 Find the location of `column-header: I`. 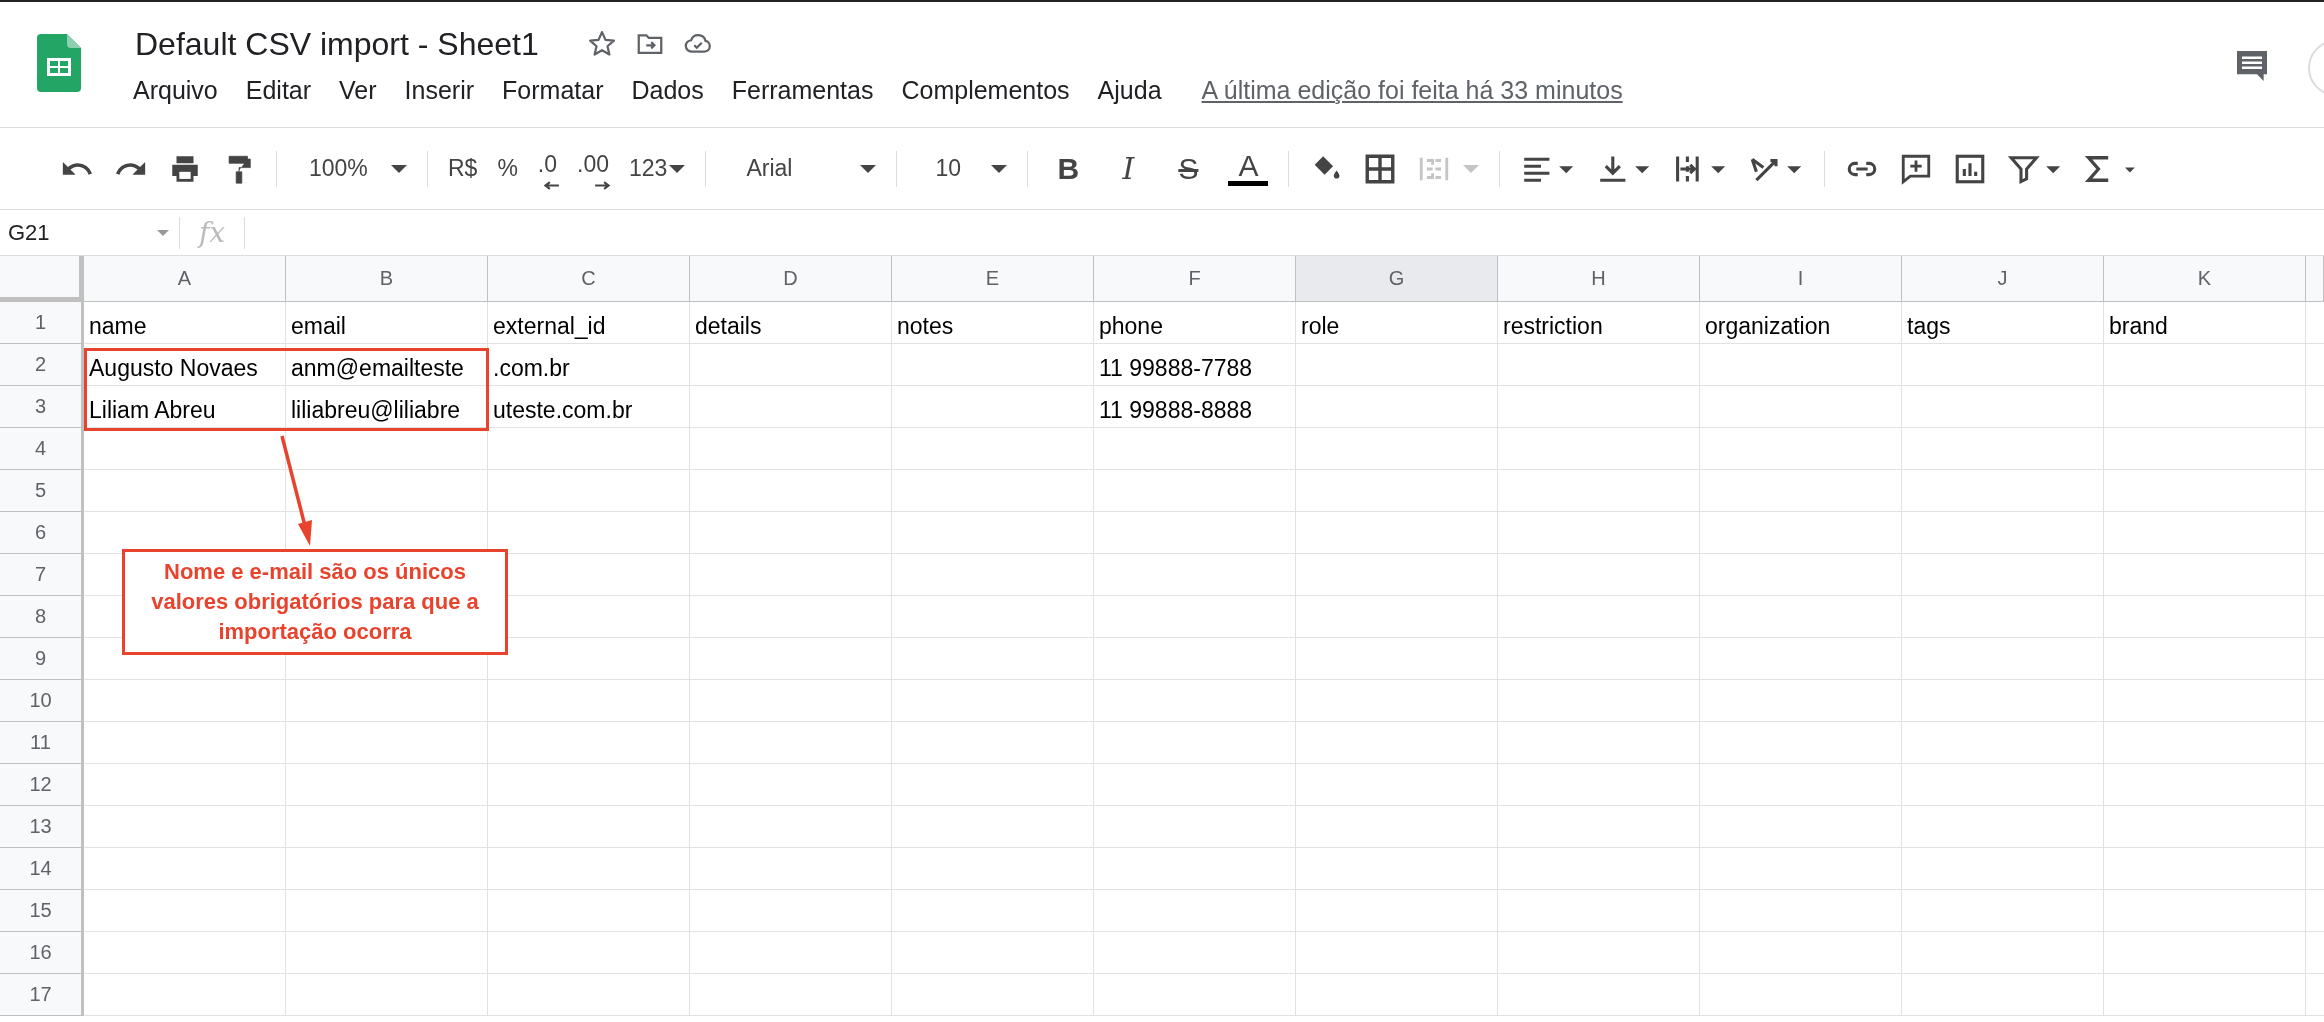

column-header: I is located at coordinates (1801, 279).